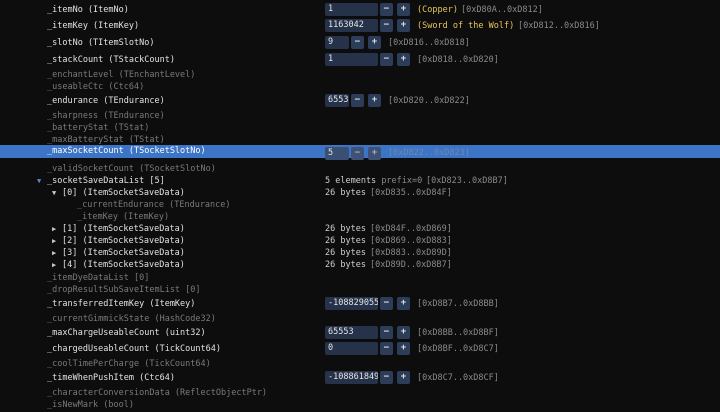  What do you see at coordinates (360, 290) in the screenshot?
I see `field-row-drop-result-sub-save-item-list: _dropResultSubSaveItemList [0]` at bounding box center [360, 290].